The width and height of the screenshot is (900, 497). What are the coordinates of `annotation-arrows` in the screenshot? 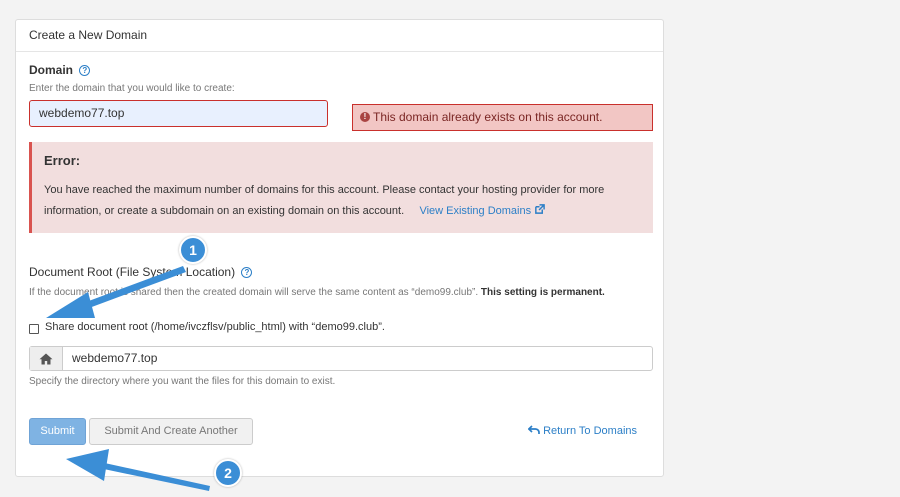 It's located at (128, 378).